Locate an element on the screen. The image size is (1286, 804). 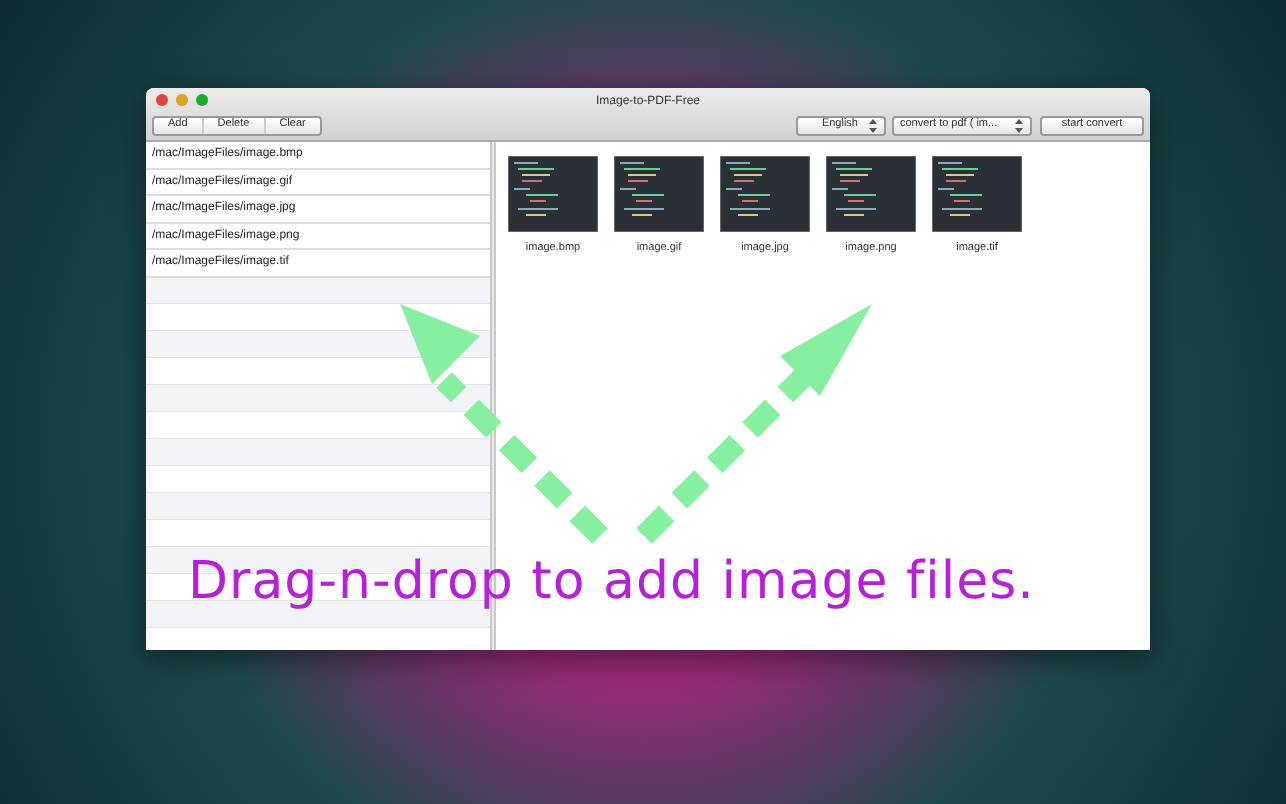
overlay-caption: Drag-n-drop to add image files. is located at coordinates (611, 582).